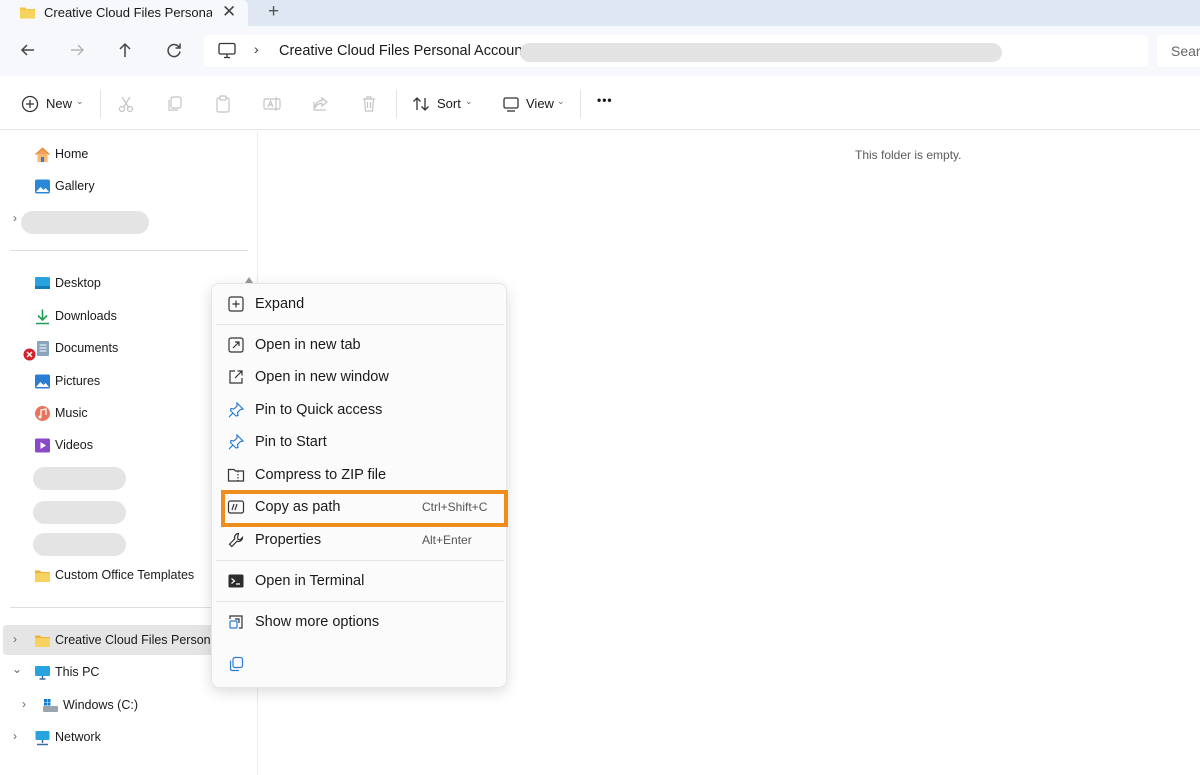 The height and width of the screenshot is (775, 1200). I want to click on sort-button: Sort, so click(449, 103).